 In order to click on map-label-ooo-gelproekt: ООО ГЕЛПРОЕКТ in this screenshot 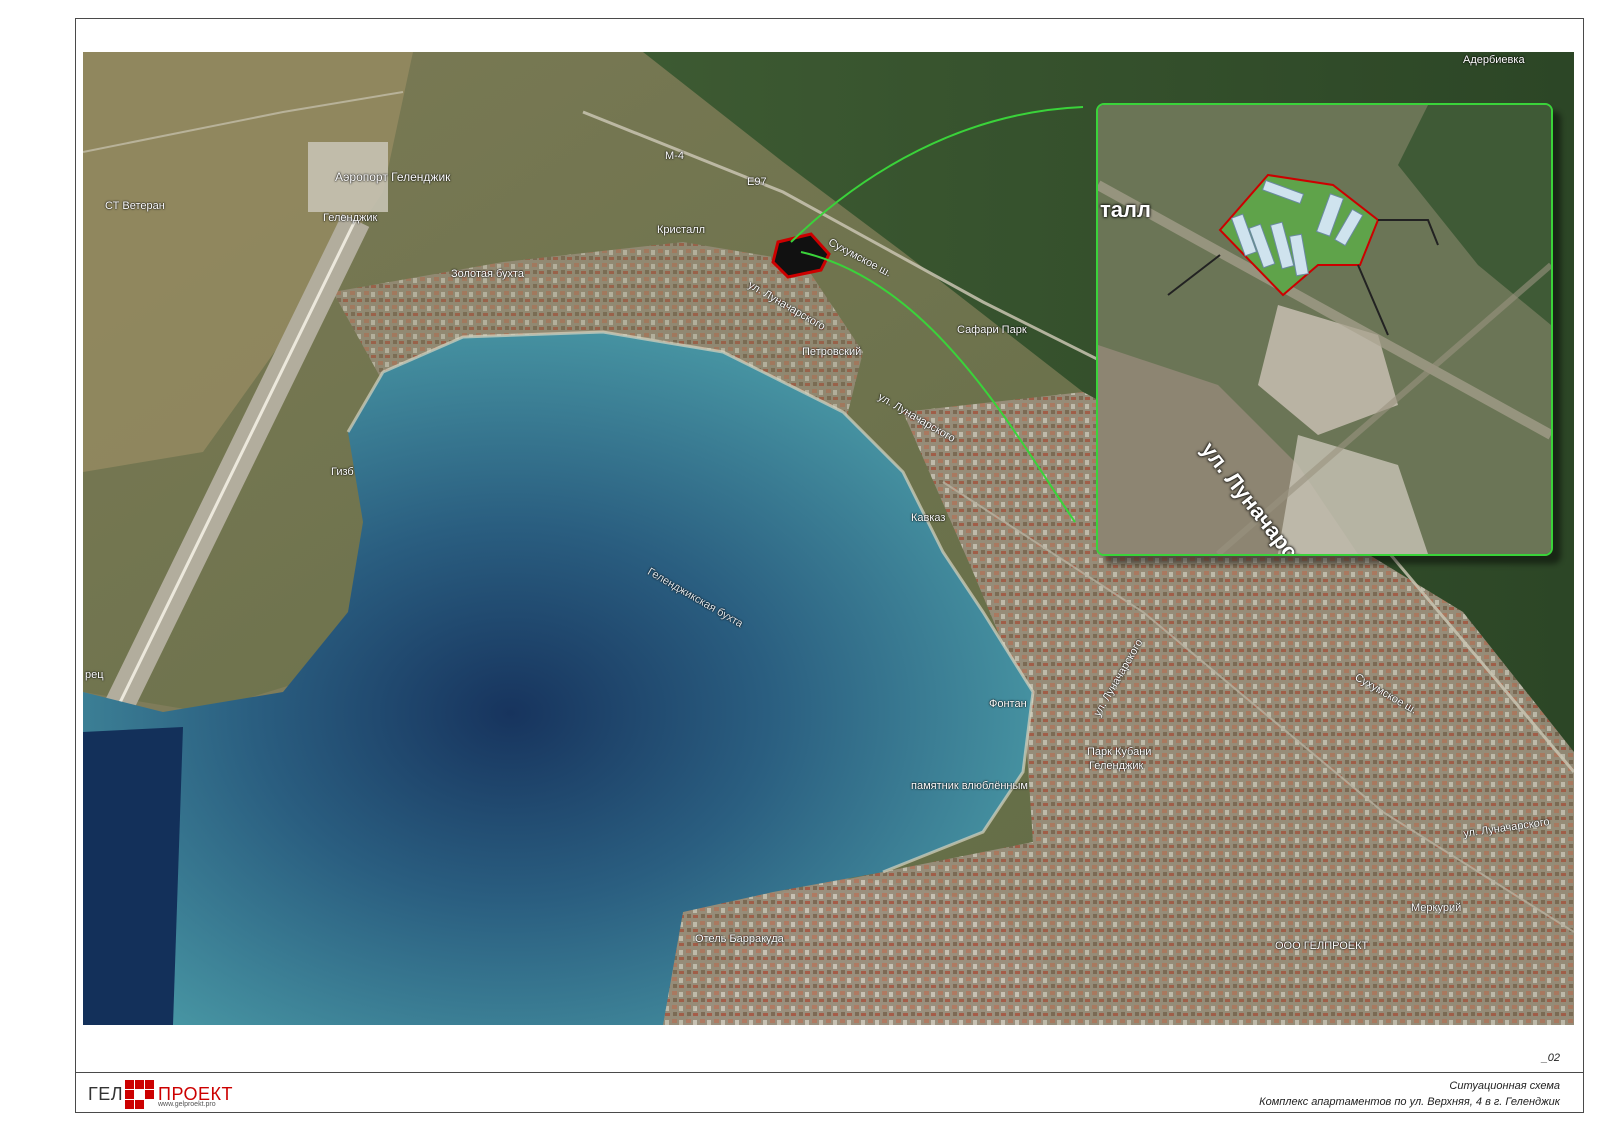, I will do `click(1322, 946)`.